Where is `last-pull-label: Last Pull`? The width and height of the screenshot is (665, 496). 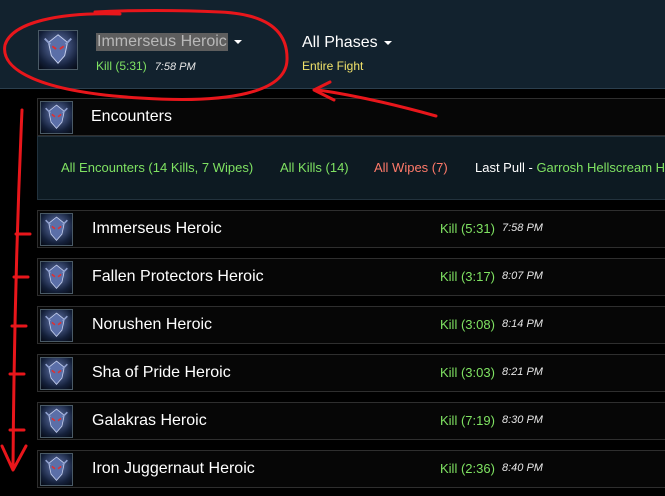
last-pull-label: Last Pull is located at coordinates (500, 167).